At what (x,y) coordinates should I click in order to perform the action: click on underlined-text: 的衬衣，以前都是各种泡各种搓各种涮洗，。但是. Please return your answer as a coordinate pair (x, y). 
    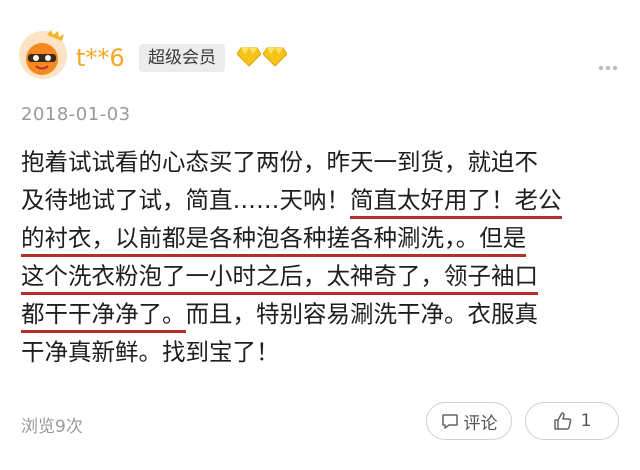
    Looking at the image, I should click on (274, 238).